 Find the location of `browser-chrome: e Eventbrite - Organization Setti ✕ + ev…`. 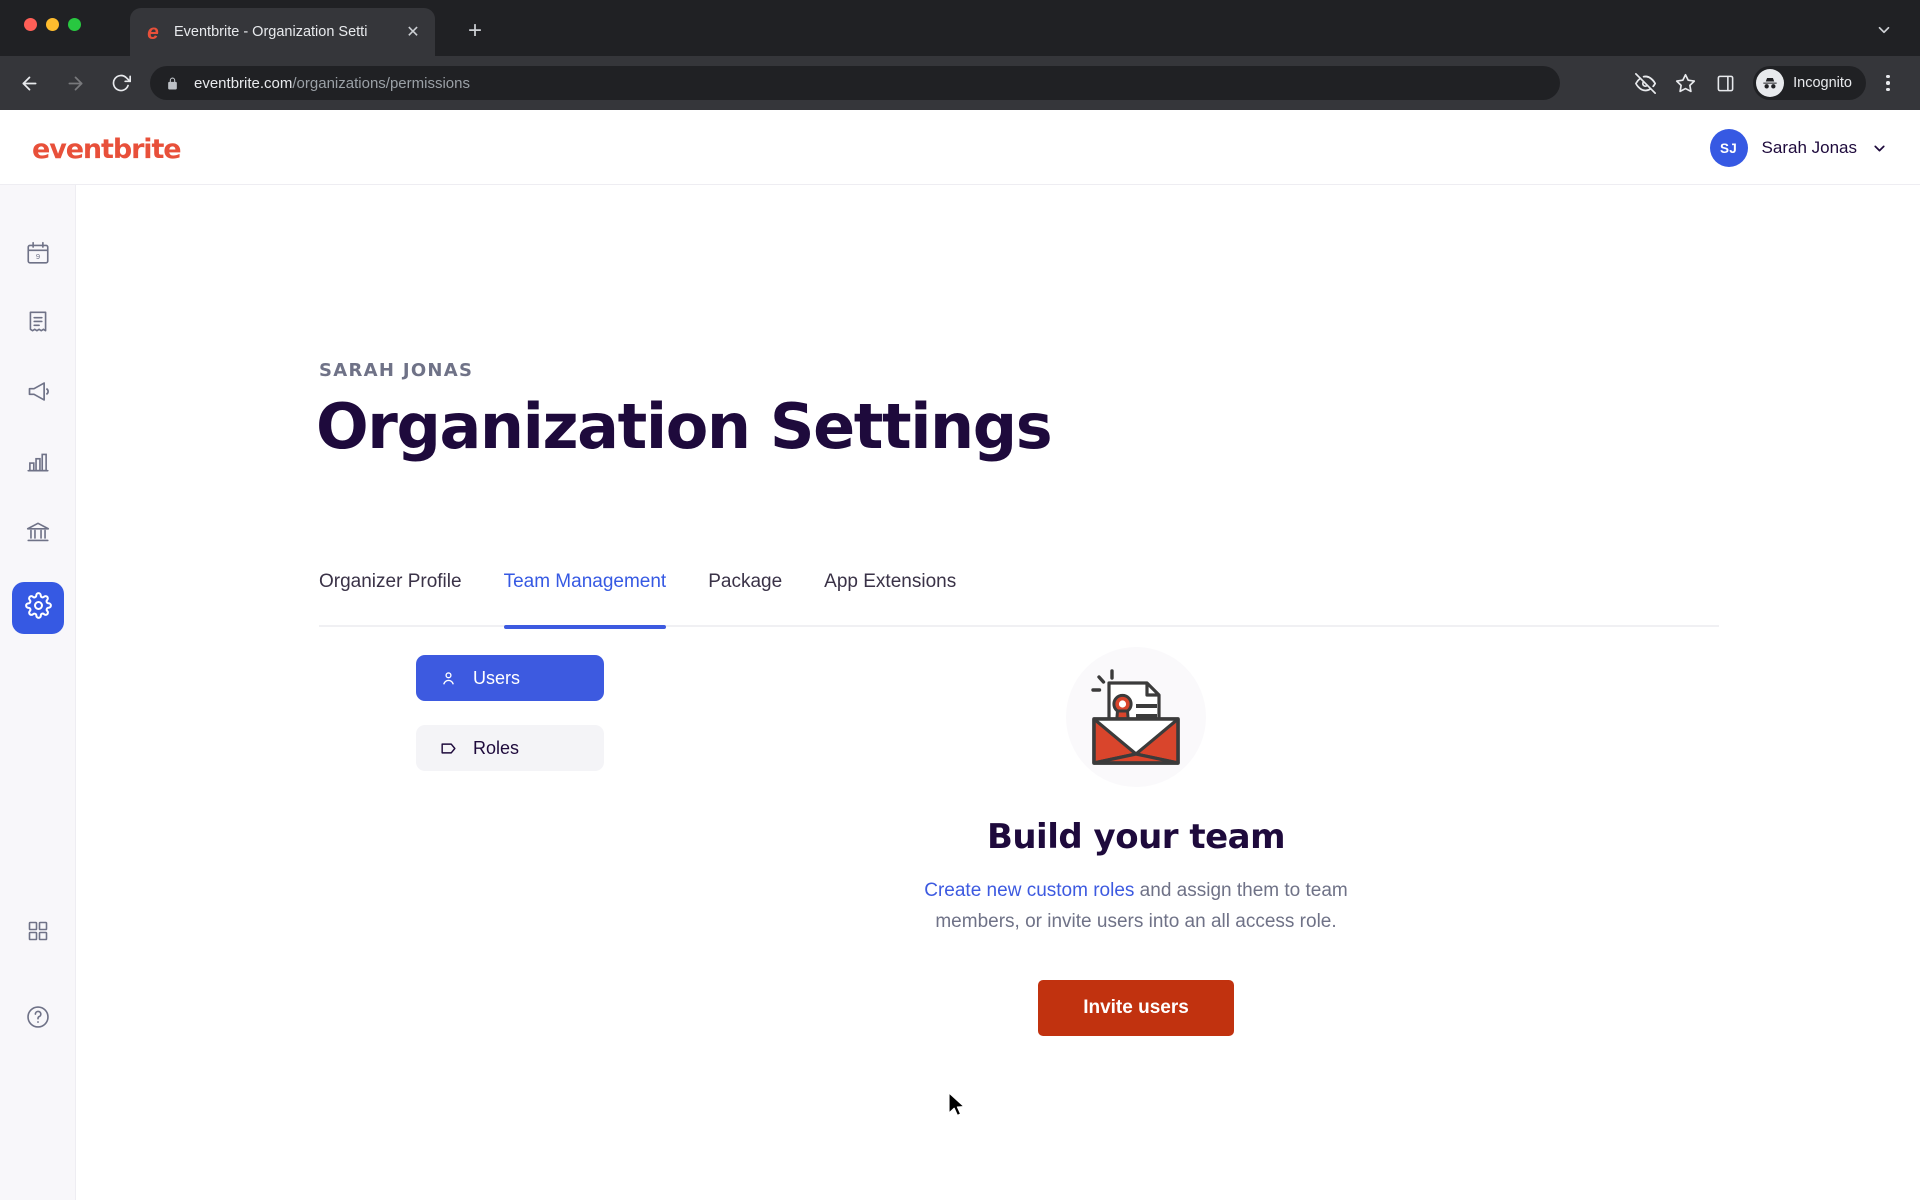

browser-chrome: e Eventbrite - Organization Setti ✕ + ev… is located at coordinates (960, 55).